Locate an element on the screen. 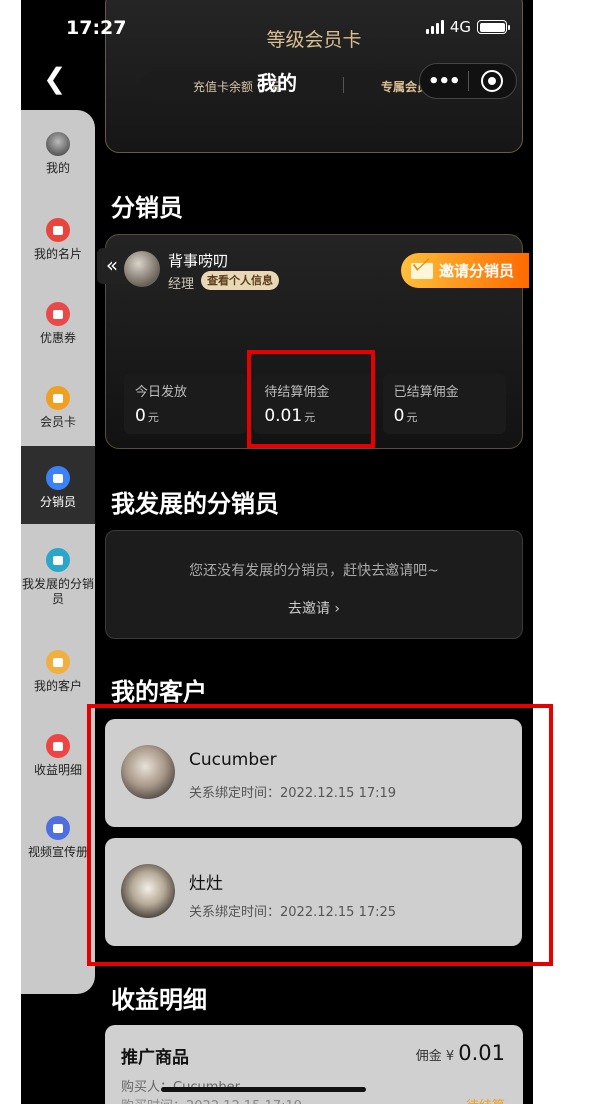 The image size is (608, 1104). coupon-icon is located at coordinates (58, 314).